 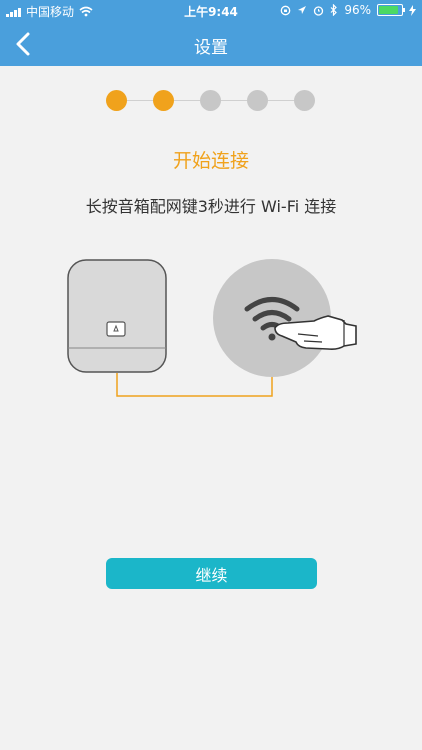 What do you see at coordinates (211, 48) in the screenshot?
I see `page-title: 设置` at bounding box center [211, 48].